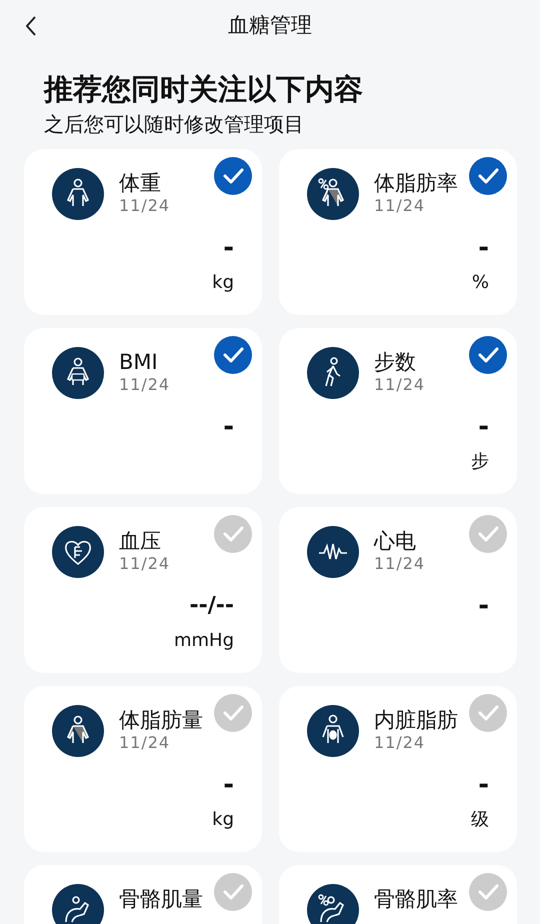 This screenshot has width=540, height=924. I want to click on metric-unit: mmHg, so click(204, 641).